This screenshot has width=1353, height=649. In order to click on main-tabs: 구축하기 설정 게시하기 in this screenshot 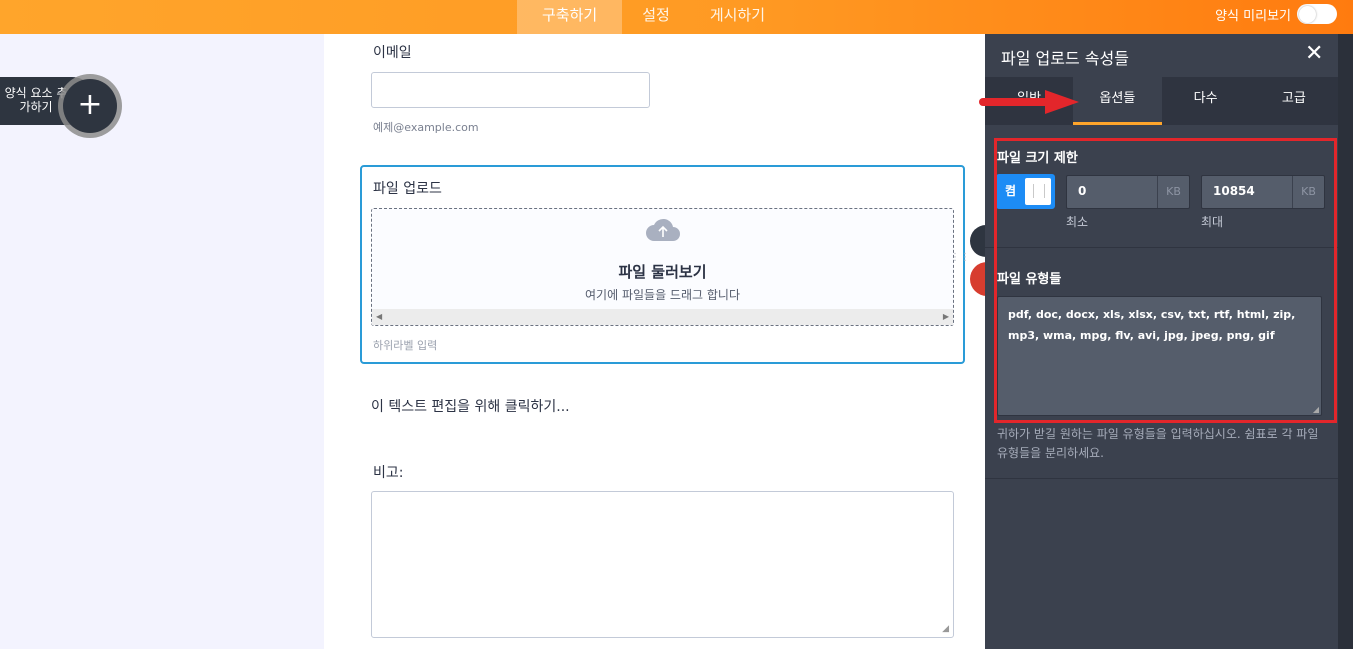, I will do `click(651, 17)`.